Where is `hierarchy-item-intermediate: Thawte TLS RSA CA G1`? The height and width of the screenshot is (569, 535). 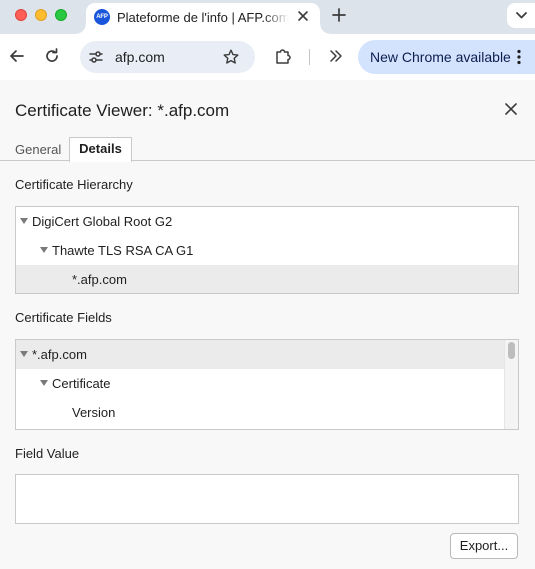
hierarchy-item-intermediate: Thawte TLS RSA CA G1 is located at coordinates (267, 250).